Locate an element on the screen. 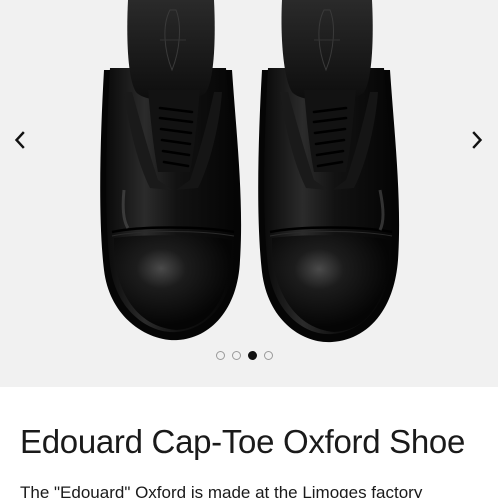  previous-image-button is located at coordinates (20, 140).